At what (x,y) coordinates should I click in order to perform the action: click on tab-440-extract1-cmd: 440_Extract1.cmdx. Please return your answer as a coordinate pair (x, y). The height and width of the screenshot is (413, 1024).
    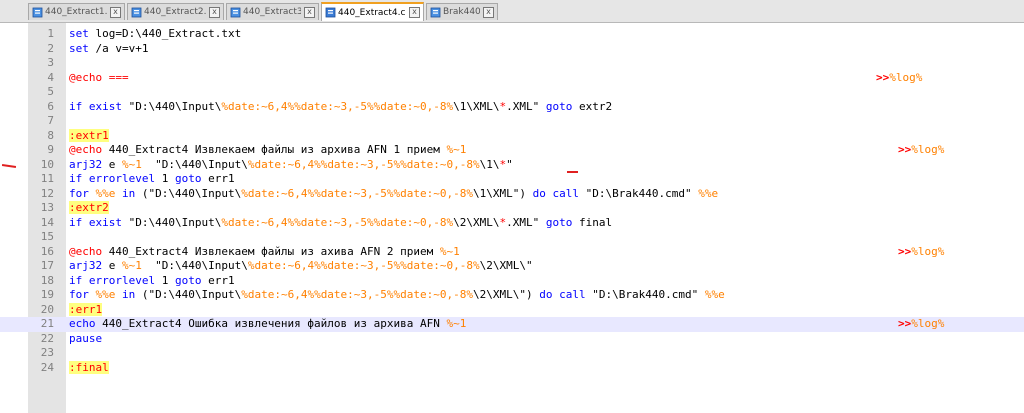
    Looking at the image, I should click on (76, 11).